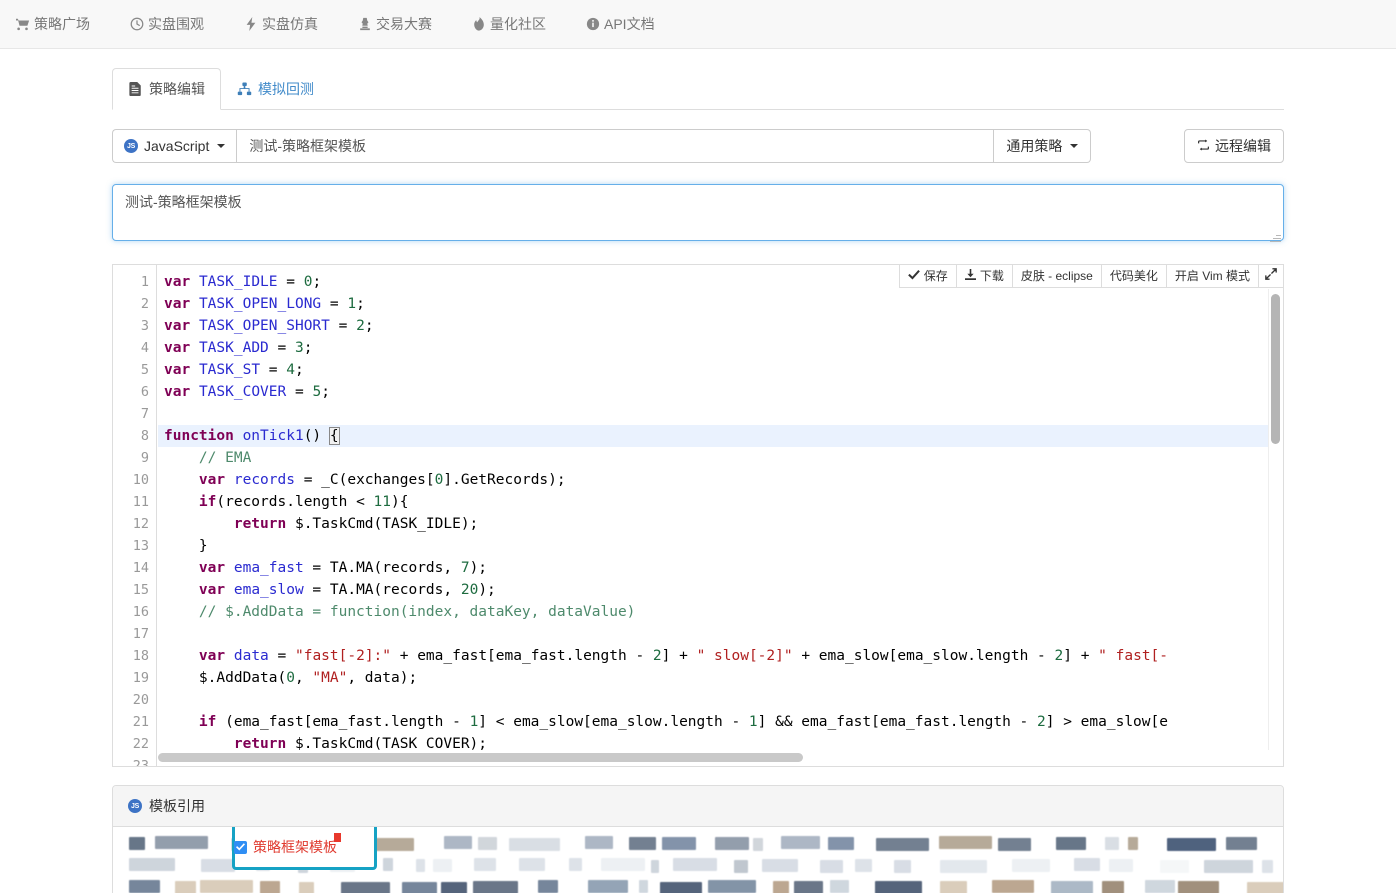  Describe the element at coordinates (140, 612) in the screenshot. I see `line-number: 16` at that location.